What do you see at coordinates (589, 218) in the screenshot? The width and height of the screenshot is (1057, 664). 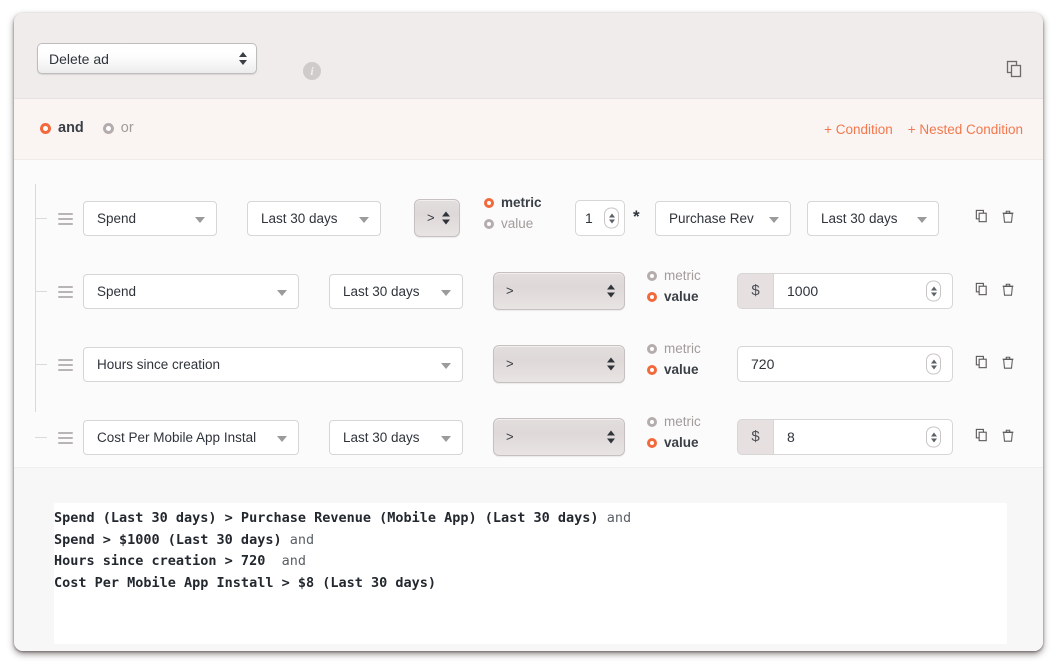 I see `multiplier-value: 1` at bounding box center [589, 218].